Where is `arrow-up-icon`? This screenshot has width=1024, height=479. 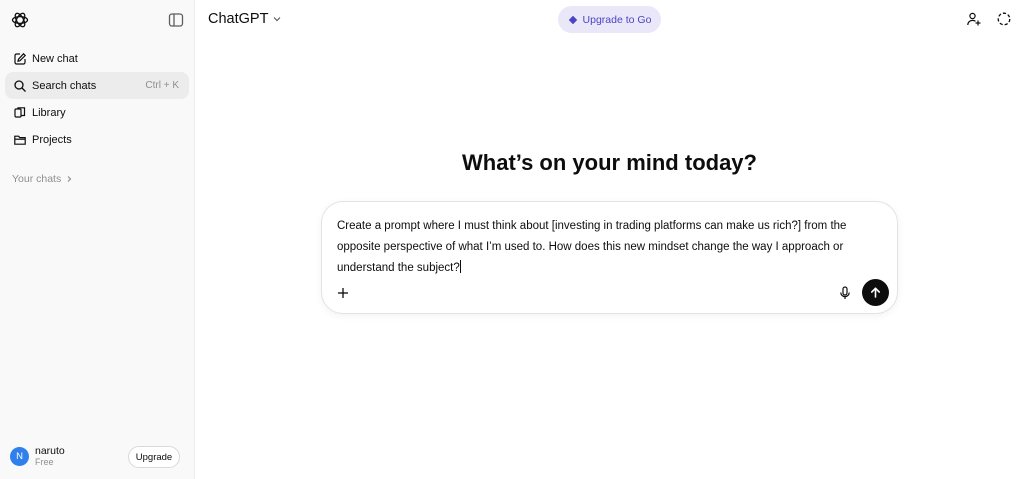 arrow-up-icon is located at coordinates (875, 292).